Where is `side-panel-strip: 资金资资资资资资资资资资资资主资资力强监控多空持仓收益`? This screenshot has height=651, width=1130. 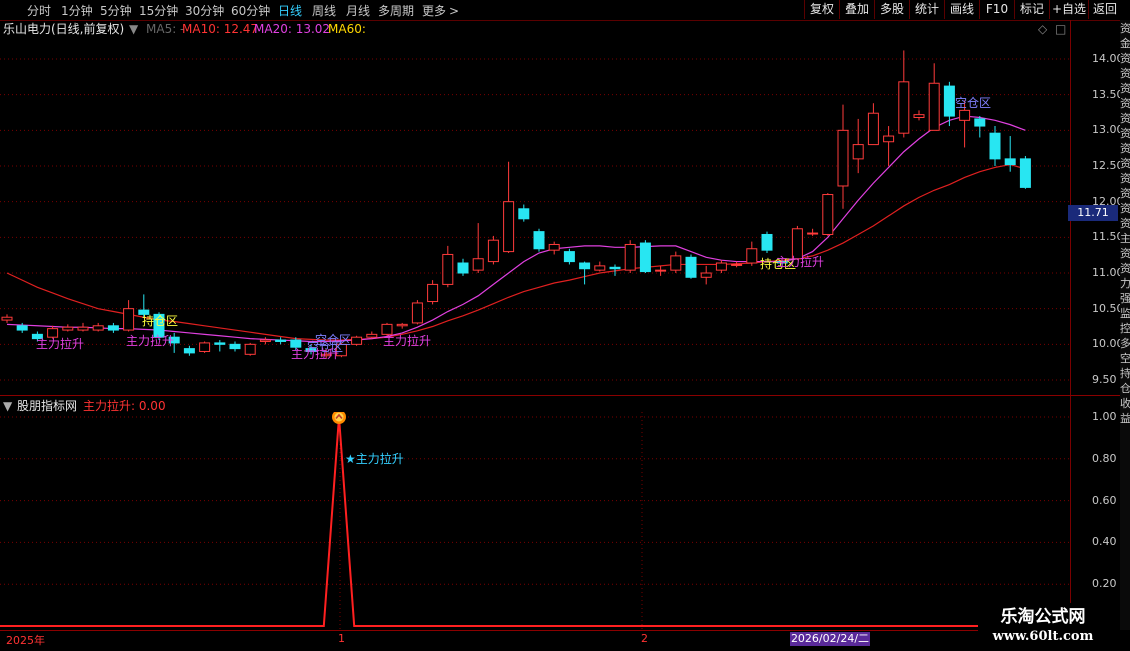 side-panel-strip: 资金资资资资资资资资资资资资主资资力强监控多空持仓收益 is located at coordinates (1125, 325).